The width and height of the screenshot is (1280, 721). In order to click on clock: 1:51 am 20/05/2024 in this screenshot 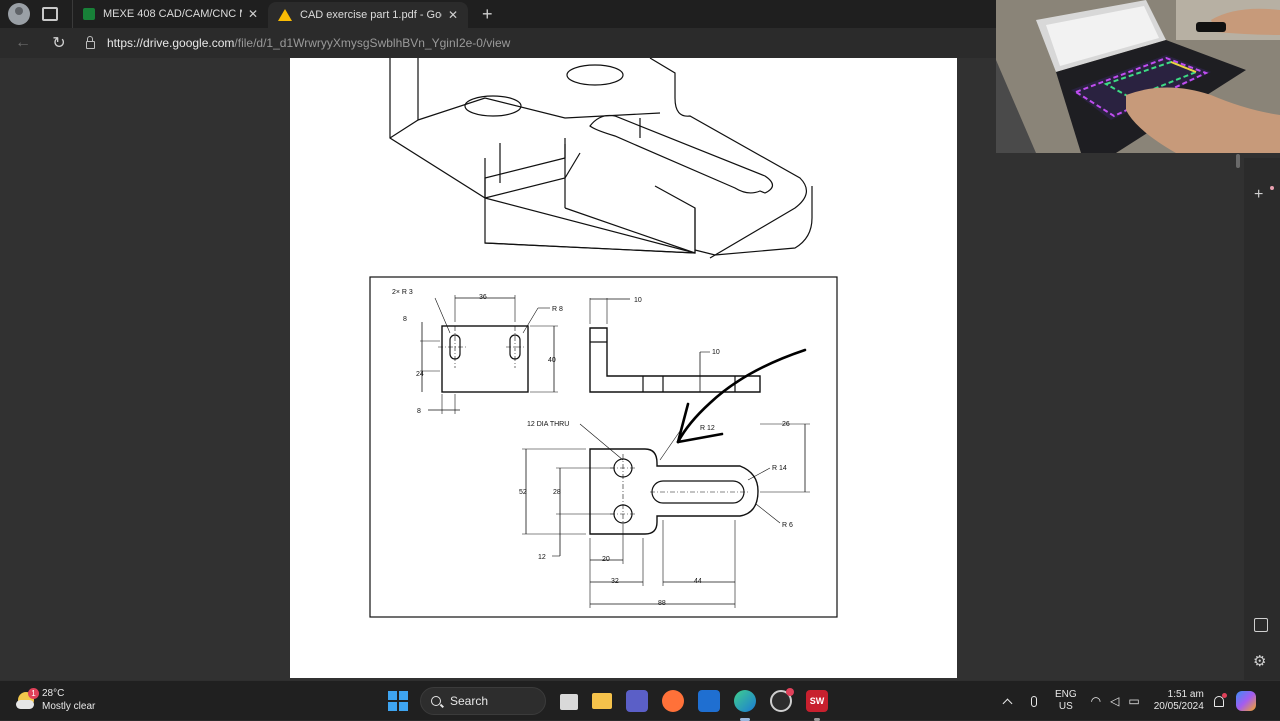, I will do `click(1179, 701)`.